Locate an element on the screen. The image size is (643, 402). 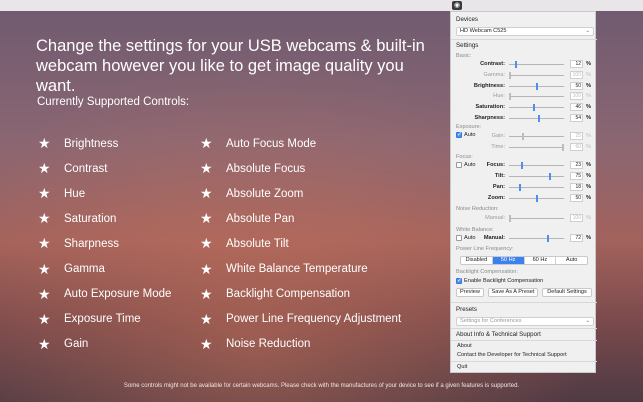
preview-button: Preview is located at coordinates (470, 292).